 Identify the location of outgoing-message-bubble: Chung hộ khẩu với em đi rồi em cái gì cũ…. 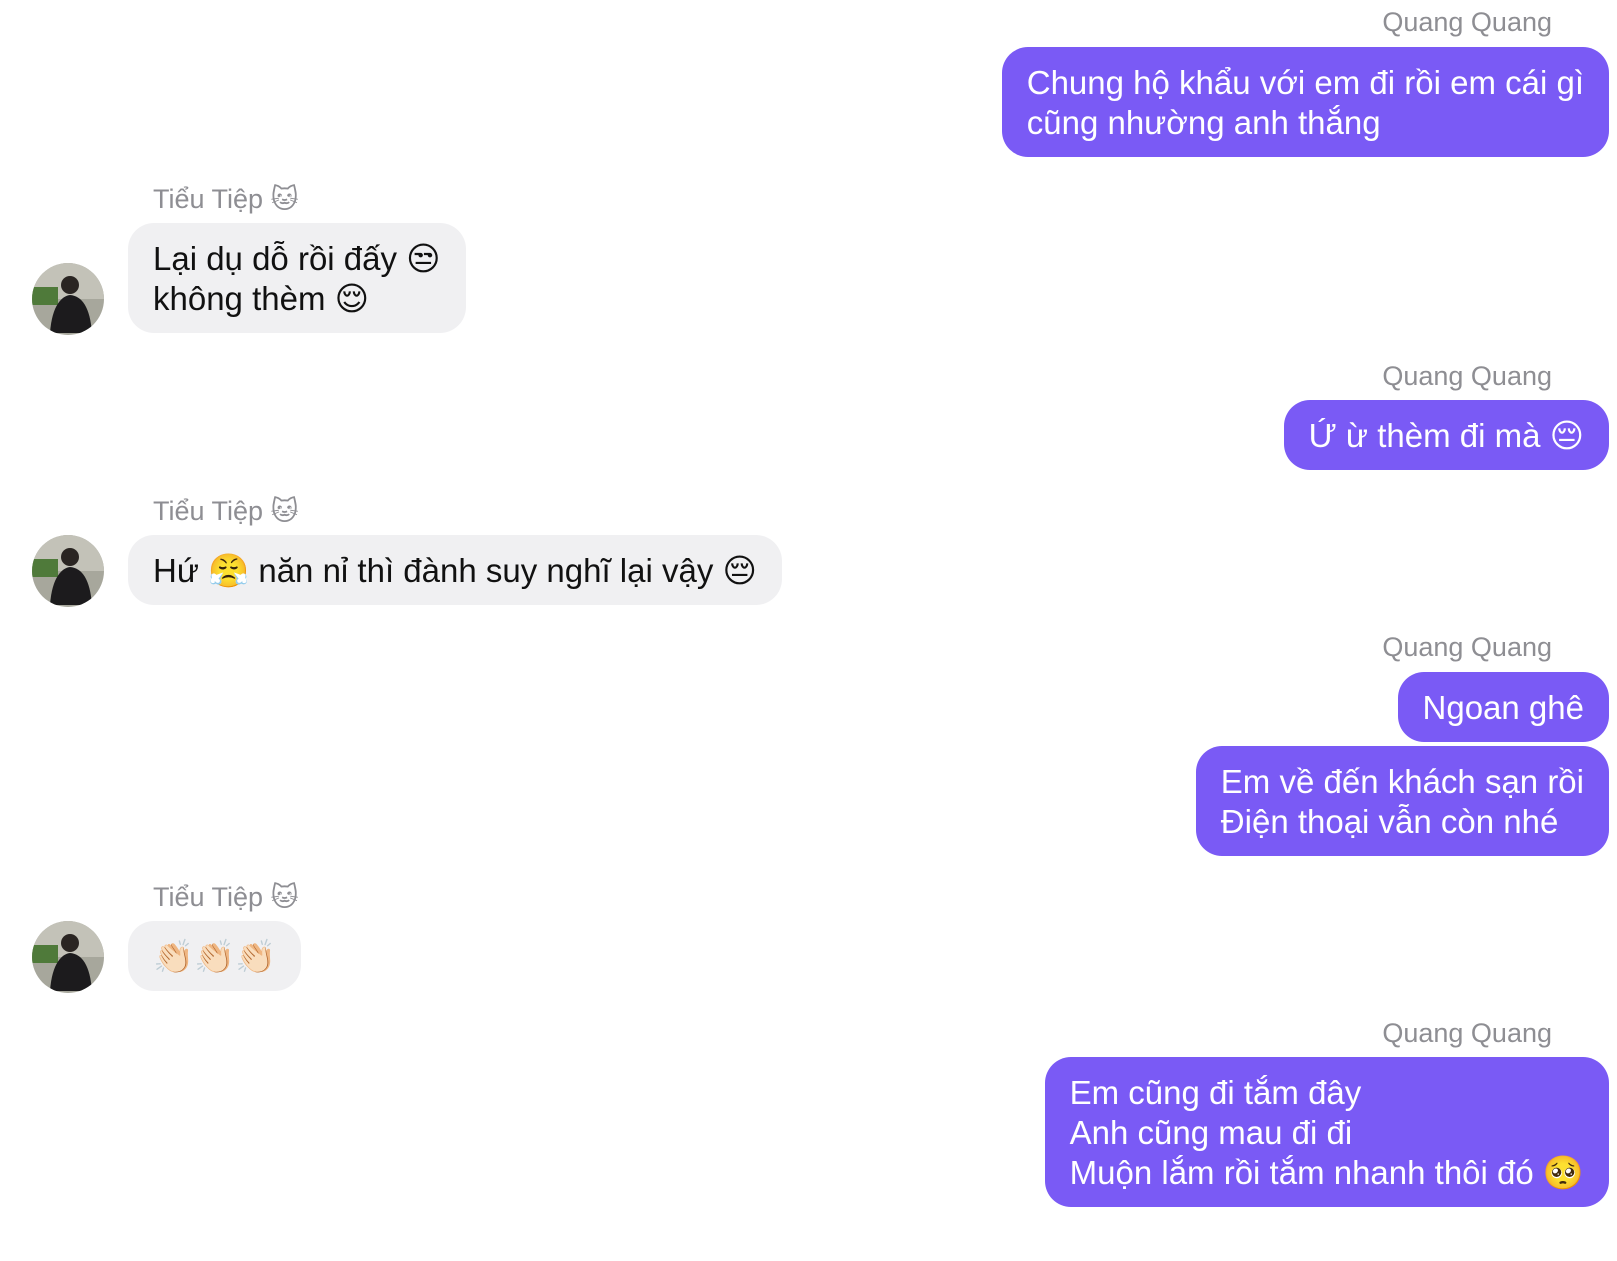
(1305, 102).